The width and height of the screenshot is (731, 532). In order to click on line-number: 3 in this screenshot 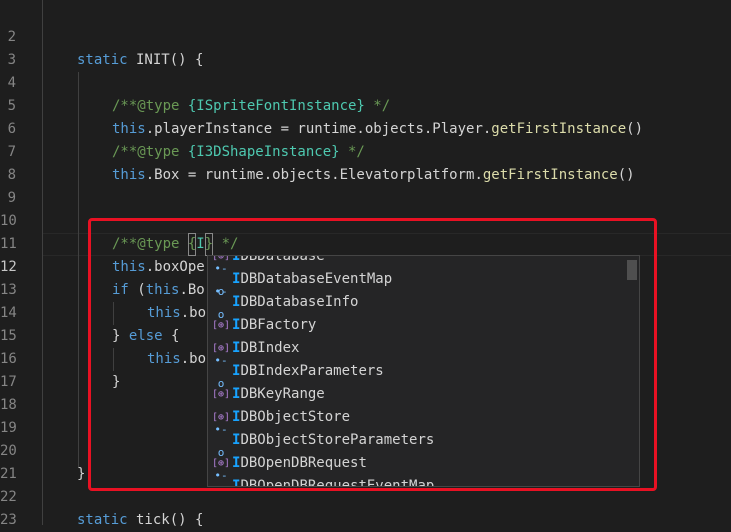, I will do `click(11, 60)`.